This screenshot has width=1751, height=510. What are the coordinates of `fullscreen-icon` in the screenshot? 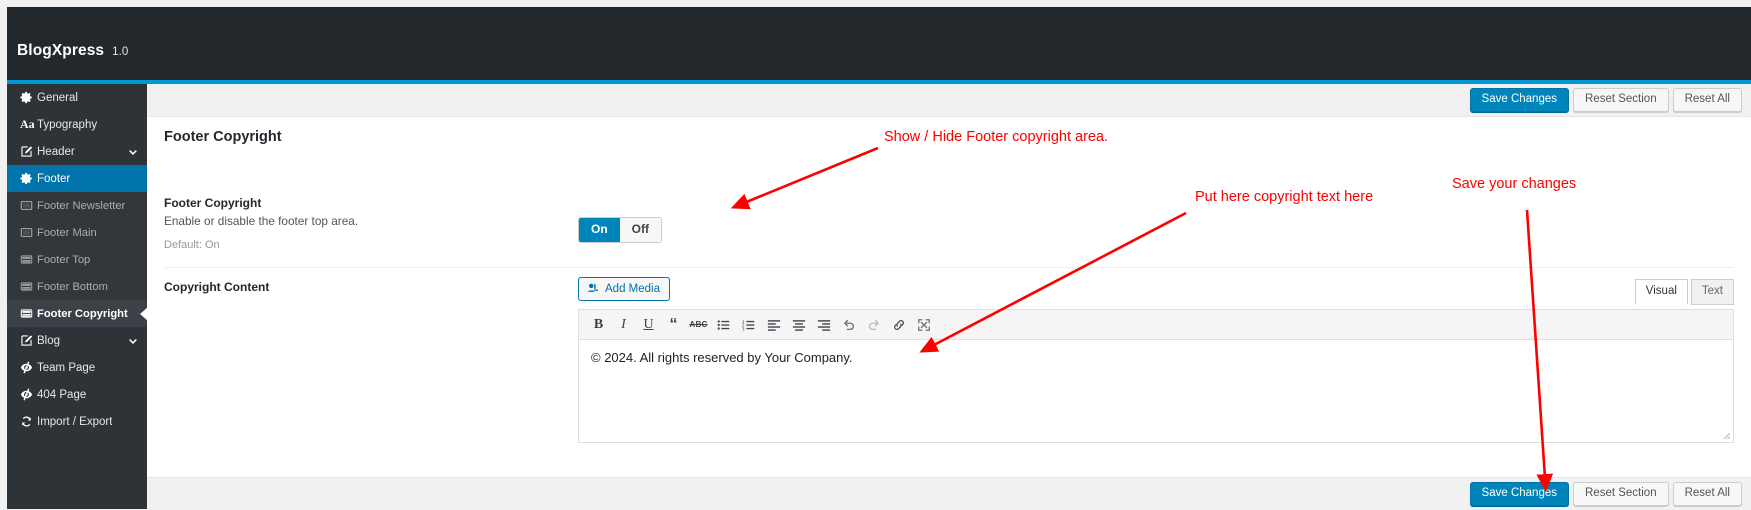 It's located at (923, 324).